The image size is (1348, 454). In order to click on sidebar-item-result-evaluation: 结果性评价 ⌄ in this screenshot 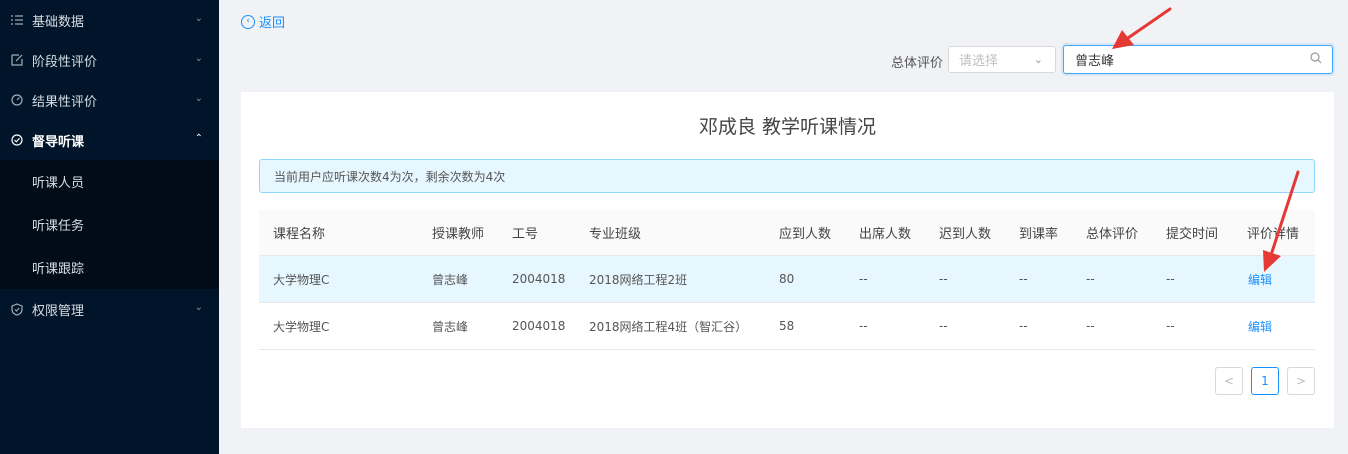, I will do `click(109, 100)`.